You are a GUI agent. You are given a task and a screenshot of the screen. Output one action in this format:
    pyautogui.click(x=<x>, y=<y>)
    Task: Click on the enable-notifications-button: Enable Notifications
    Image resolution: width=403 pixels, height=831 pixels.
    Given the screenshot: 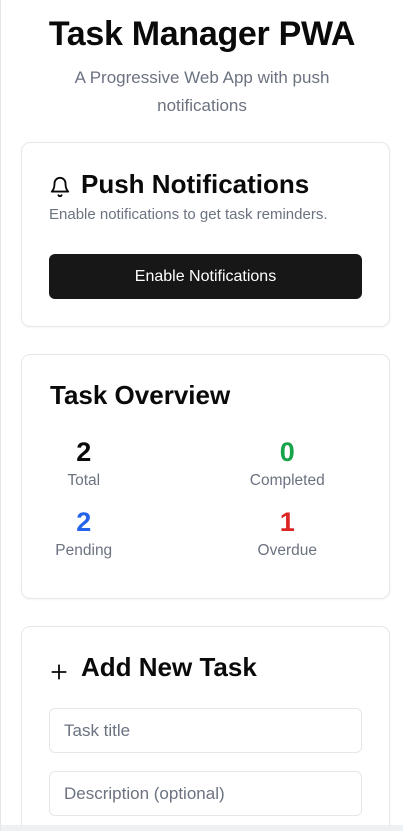 What is the action you would take?
    pyautogui.click(x=205, y=276)
    